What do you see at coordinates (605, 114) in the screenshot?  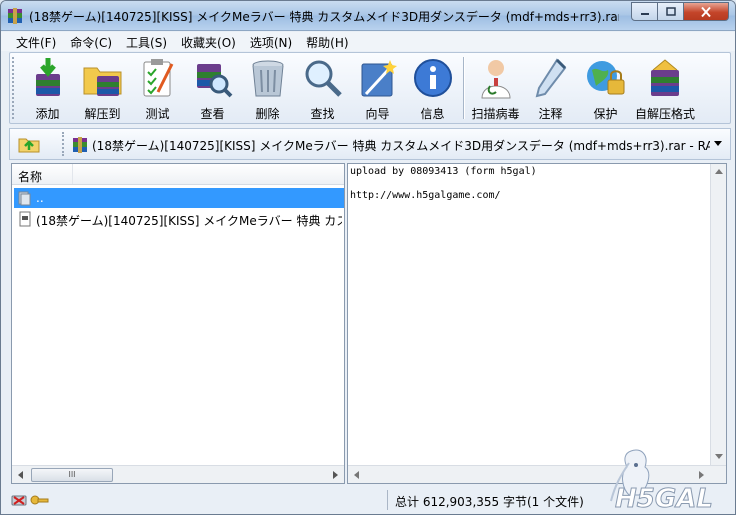 I see `protect-label: 保护` at bounding box center [605, 114].